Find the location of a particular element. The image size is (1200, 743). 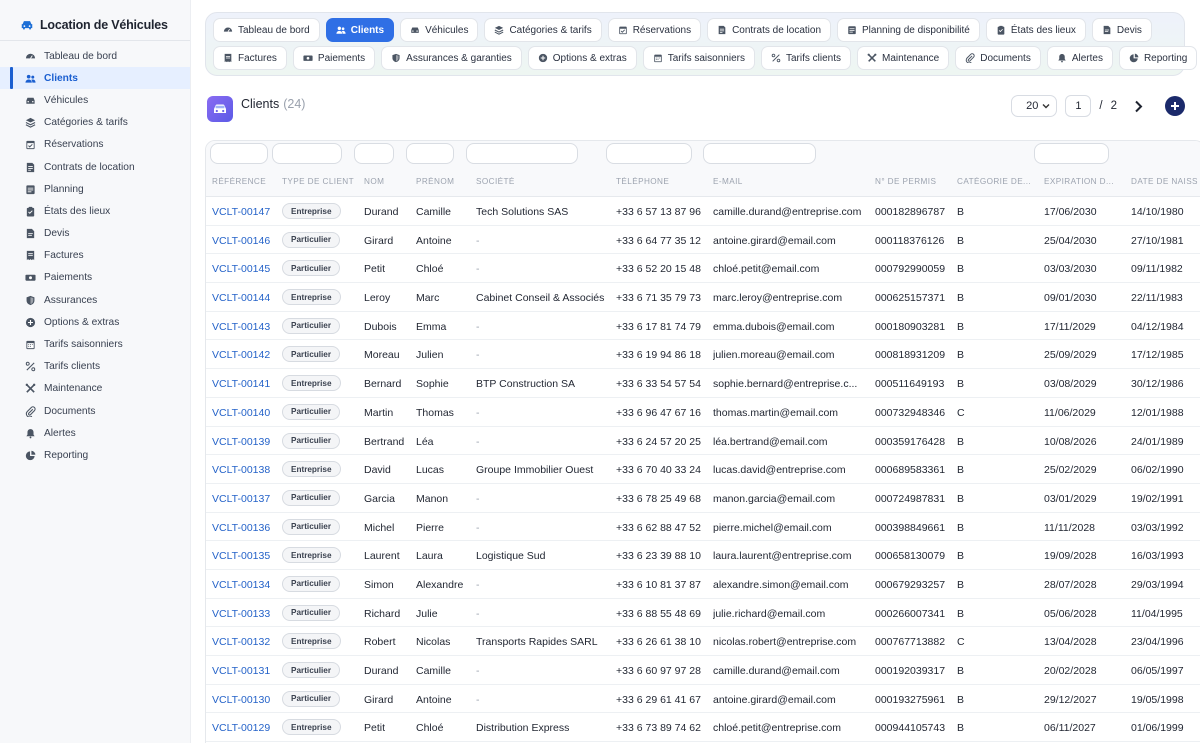

sidebar-item-clients: Clients is located at coordinates (95, 78).